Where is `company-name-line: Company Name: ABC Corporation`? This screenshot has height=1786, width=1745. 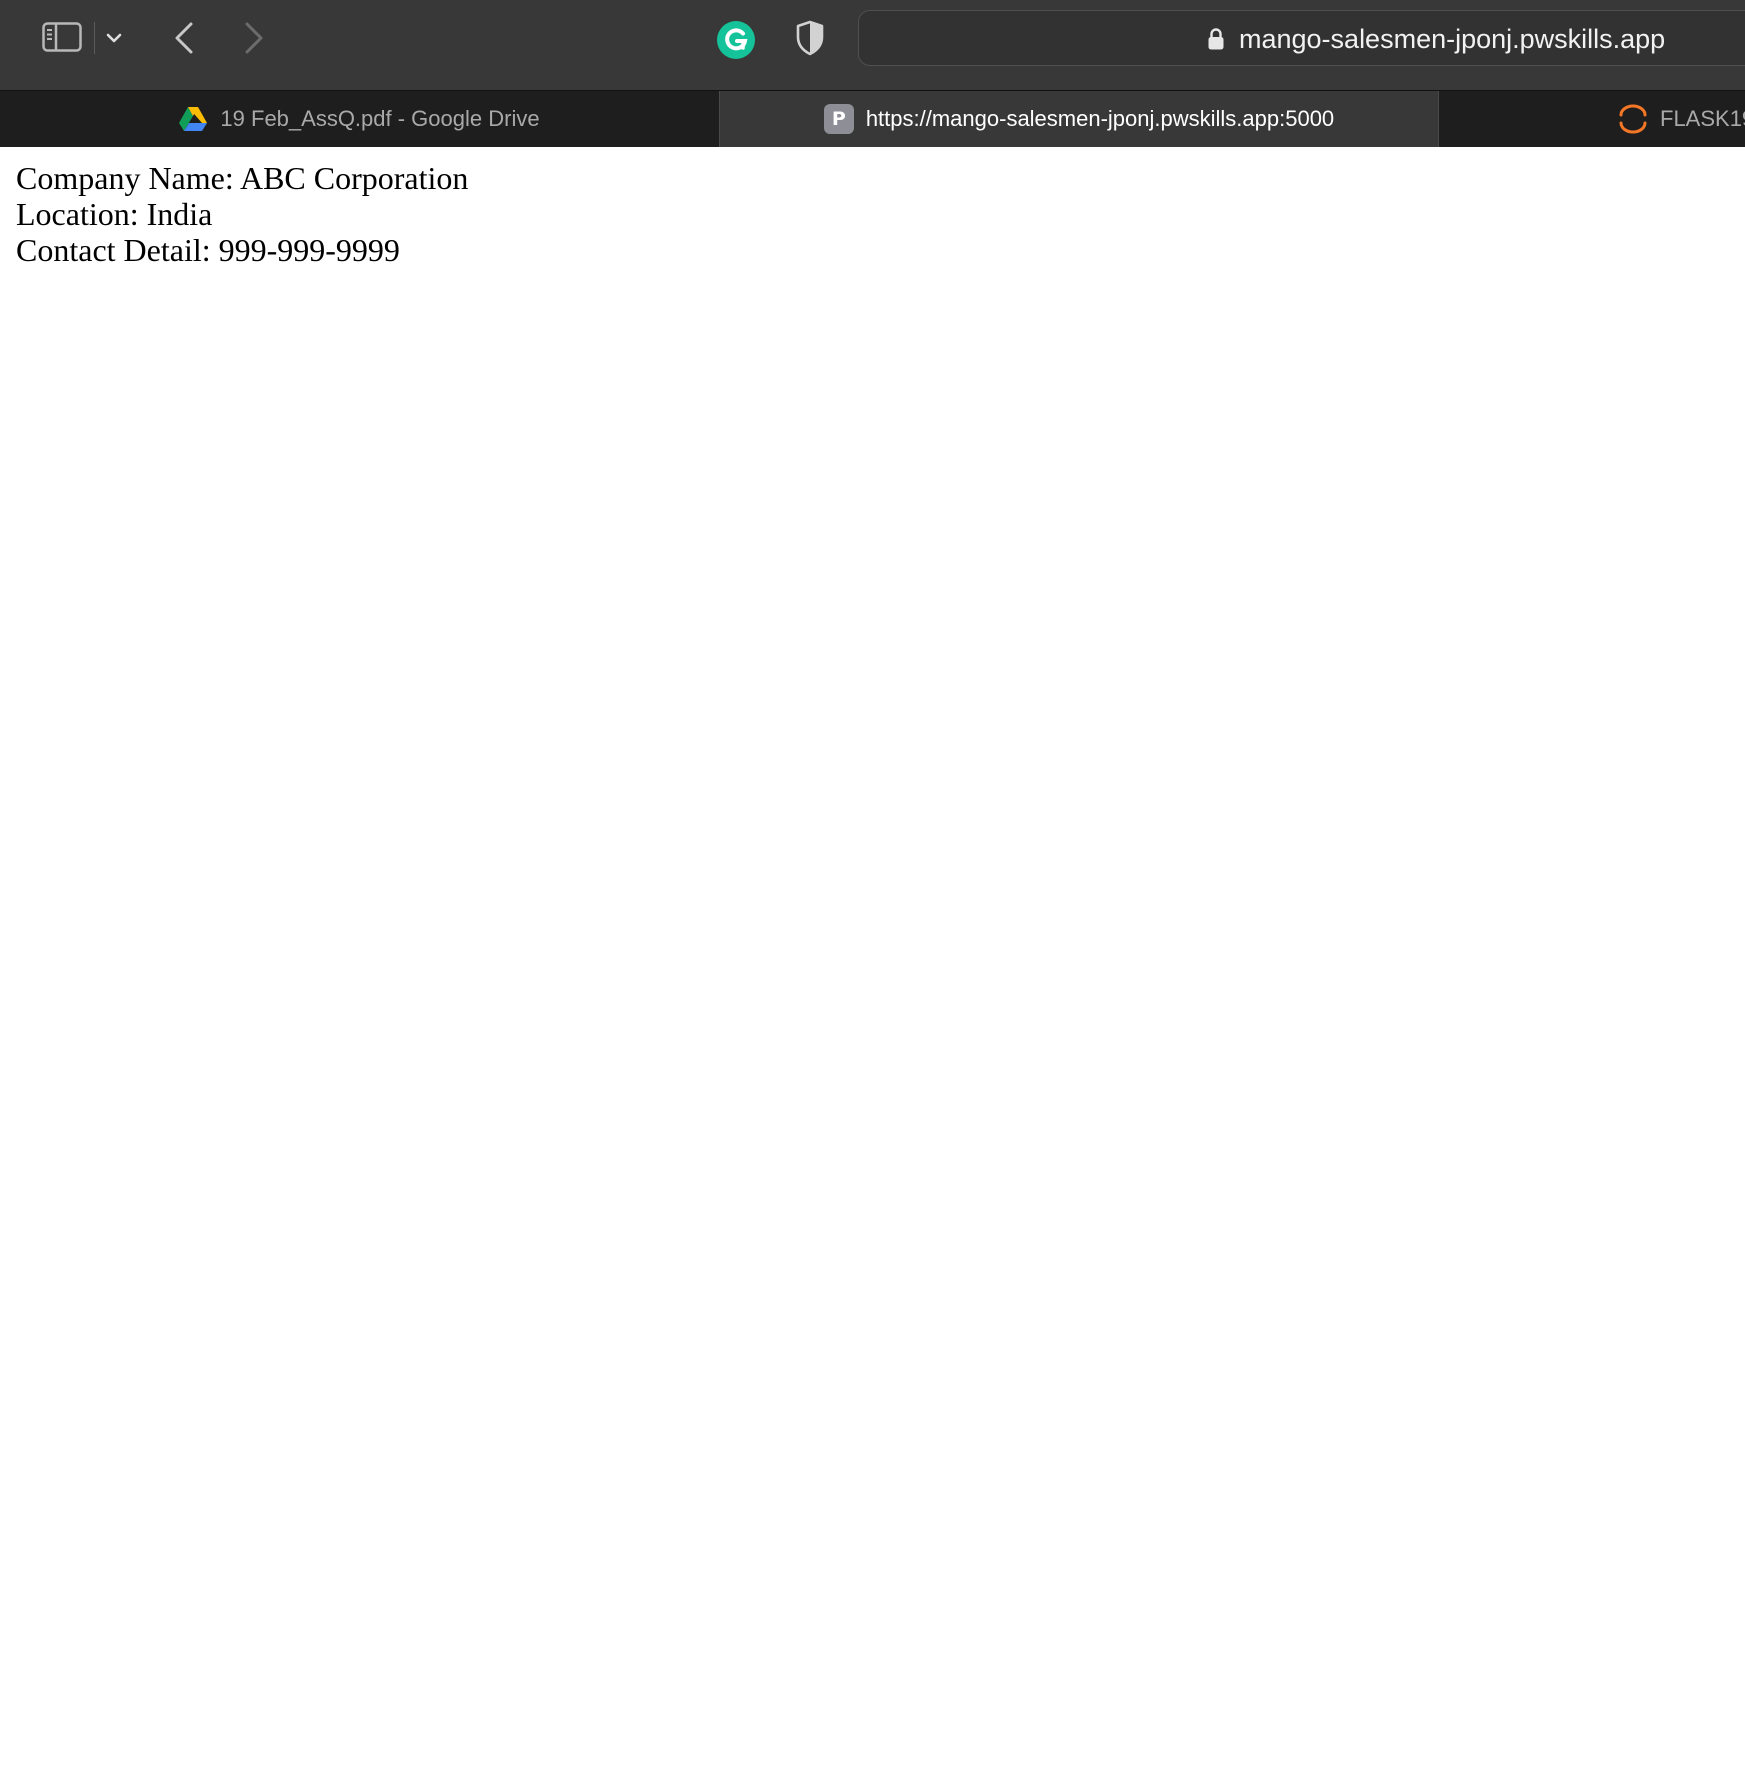
company-name-line: Company Name: ABC Corporation is located at coordinates (242, 178).